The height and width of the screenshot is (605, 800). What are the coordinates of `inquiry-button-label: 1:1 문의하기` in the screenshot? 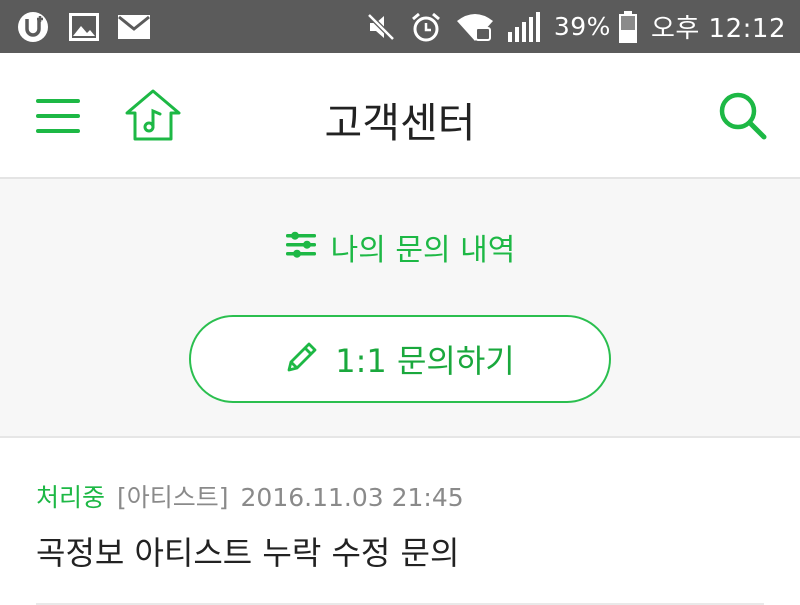 It's located at (425, 361).